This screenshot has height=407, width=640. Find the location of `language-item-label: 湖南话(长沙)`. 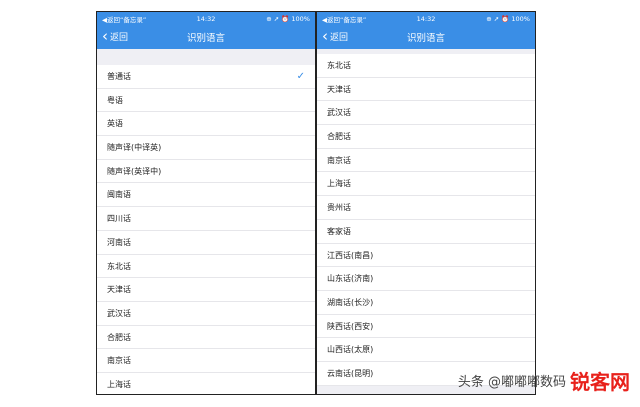

language-item-label: 湖南话(长沙) is located at coordinates (350, 302).